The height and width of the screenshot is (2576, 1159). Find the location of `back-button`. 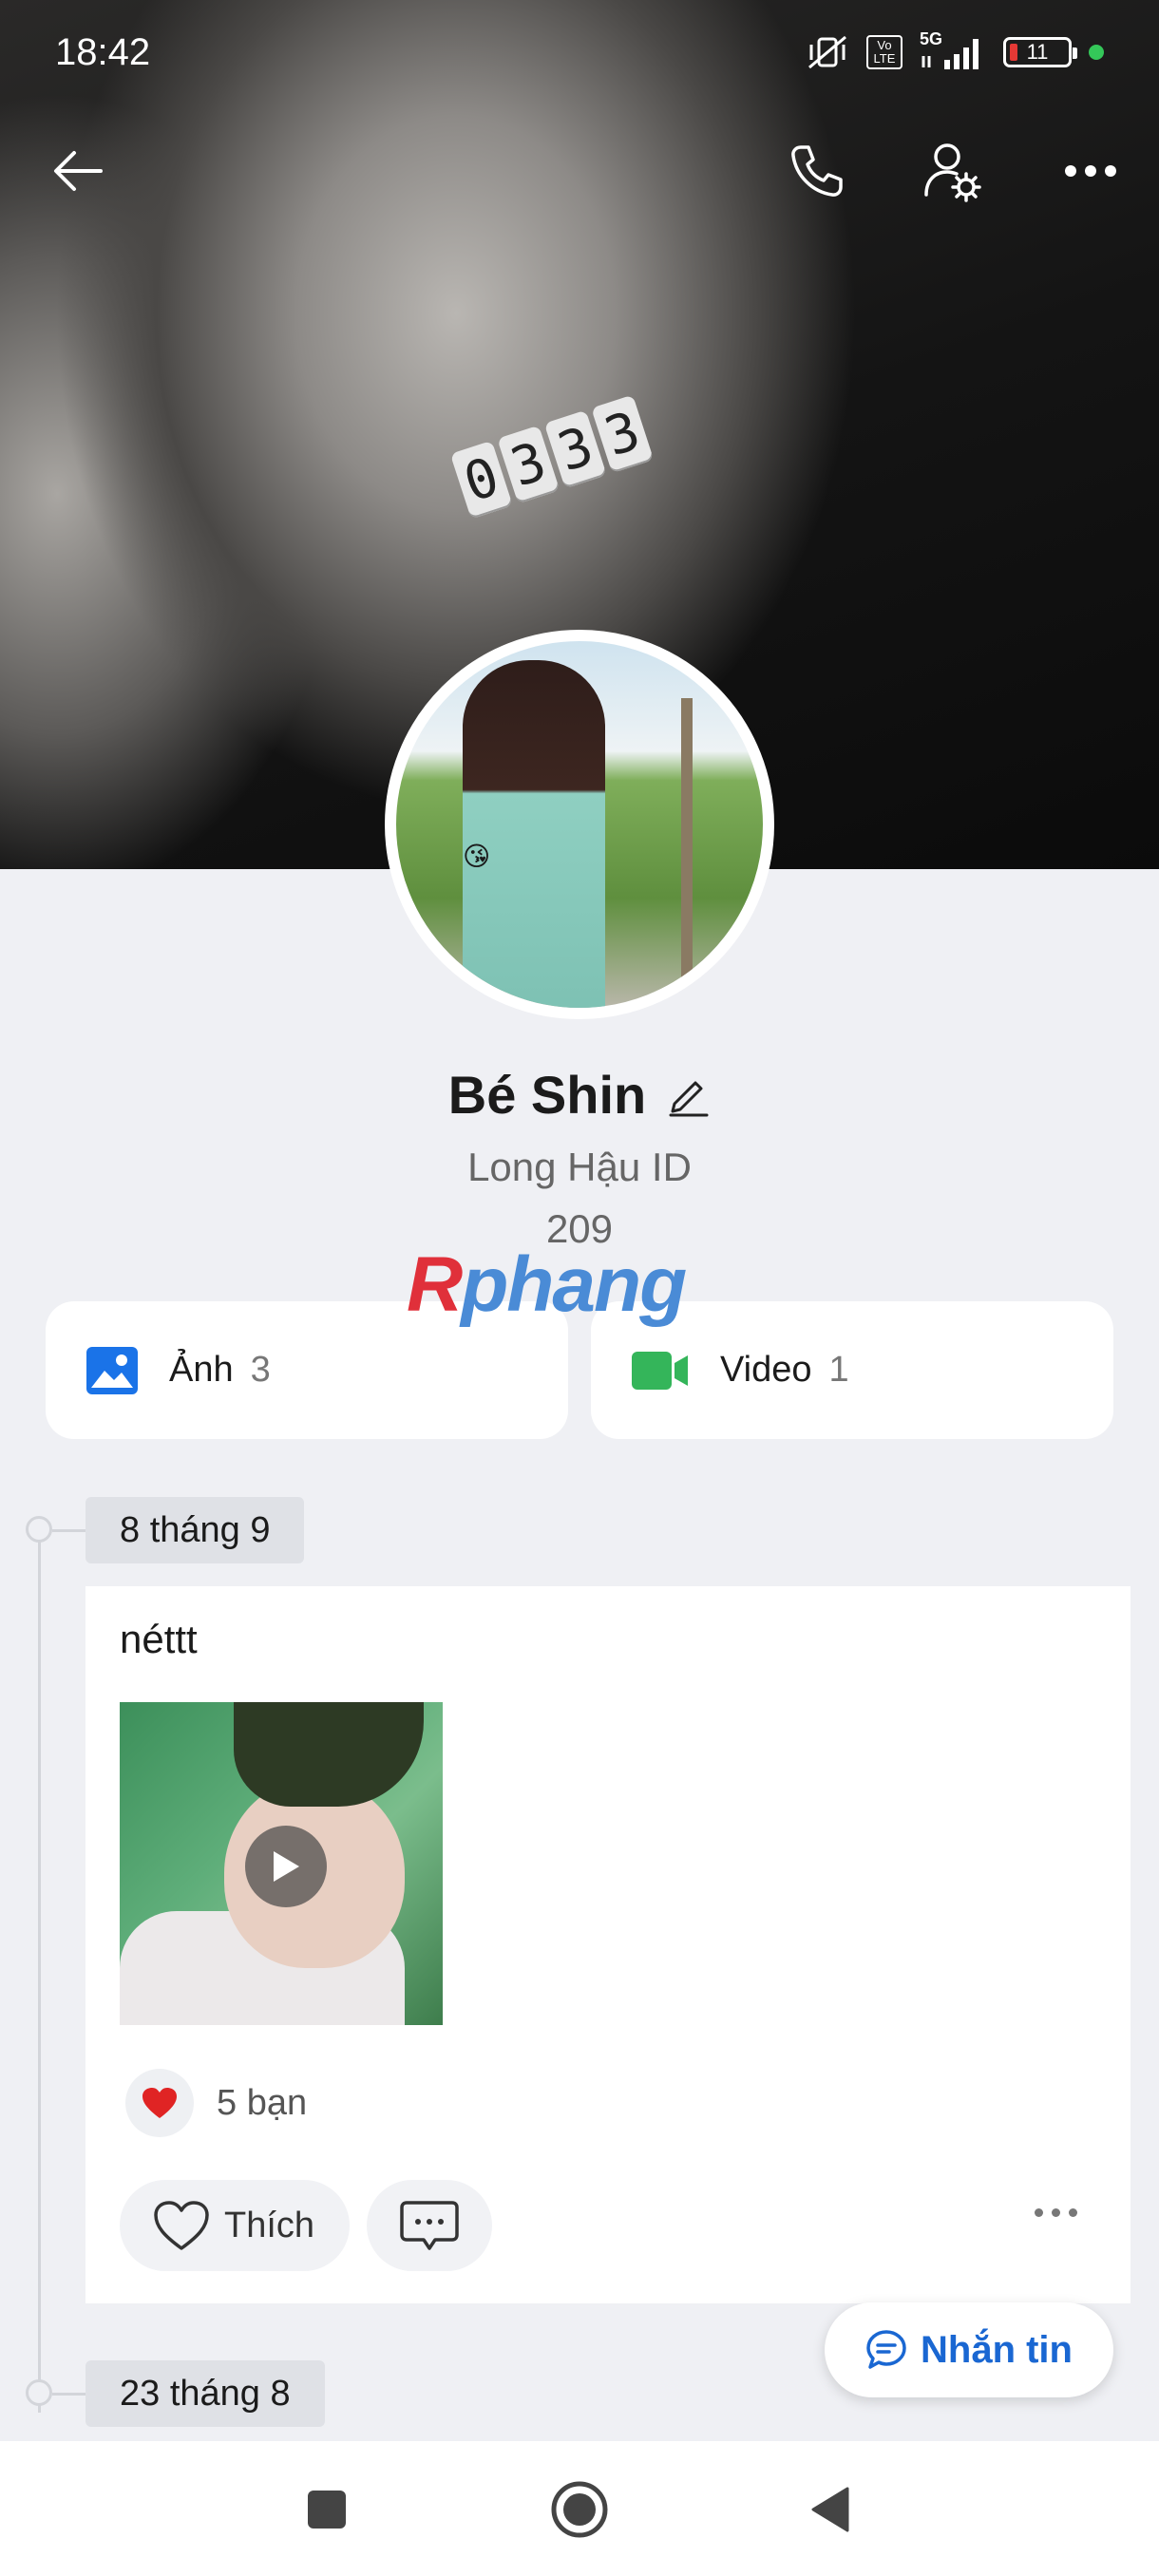

back-button is located at coordinates (78, 171).